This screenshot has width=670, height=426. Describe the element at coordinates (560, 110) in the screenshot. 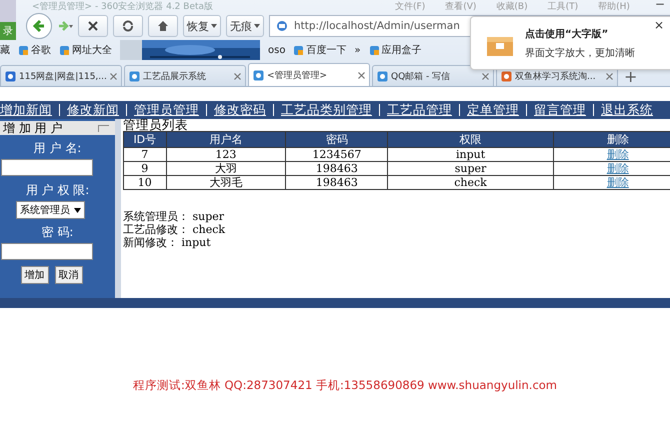

I see `nav-link: 留言管理` at that location.